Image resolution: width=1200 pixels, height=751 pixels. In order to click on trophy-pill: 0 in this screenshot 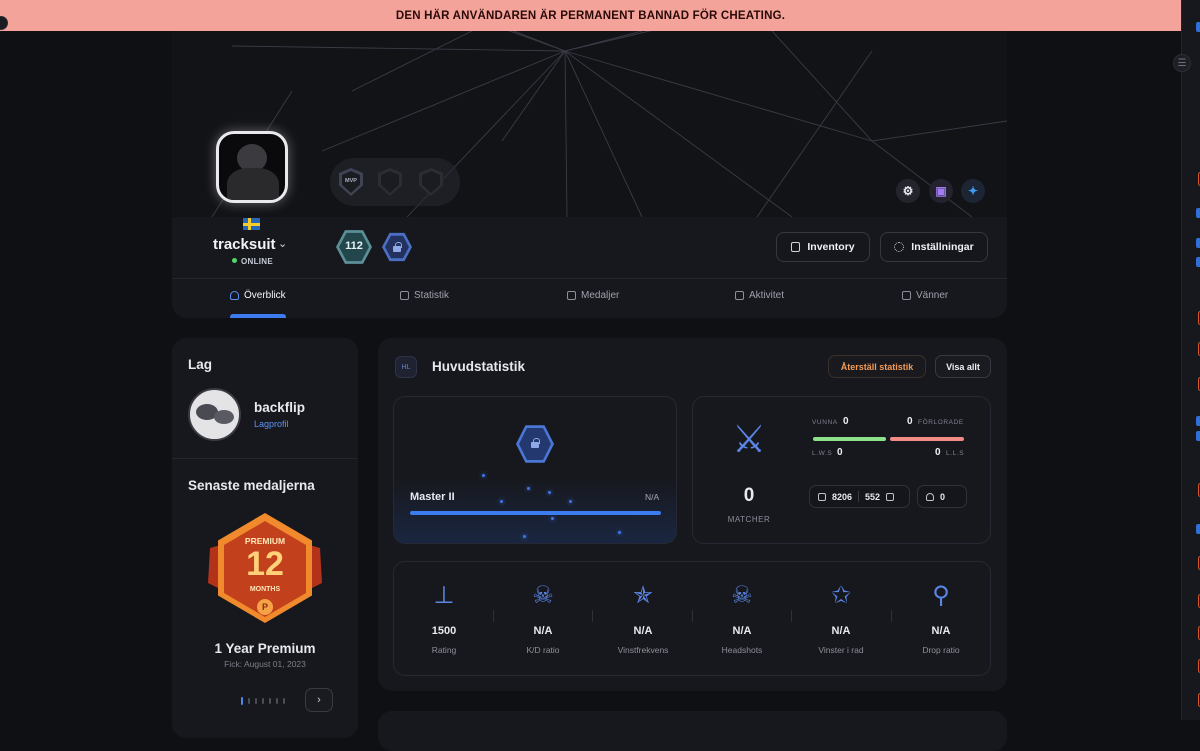, I will do `click(942, 496)`.